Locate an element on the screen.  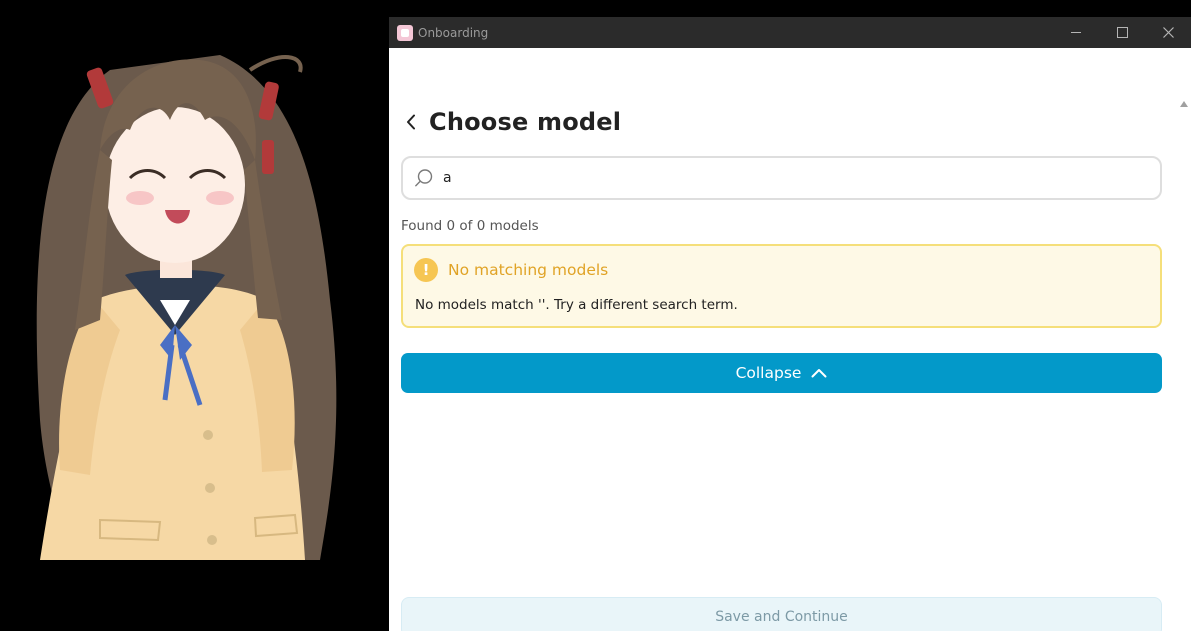
window-title: Onboarding is located at coordinates (453, 32).